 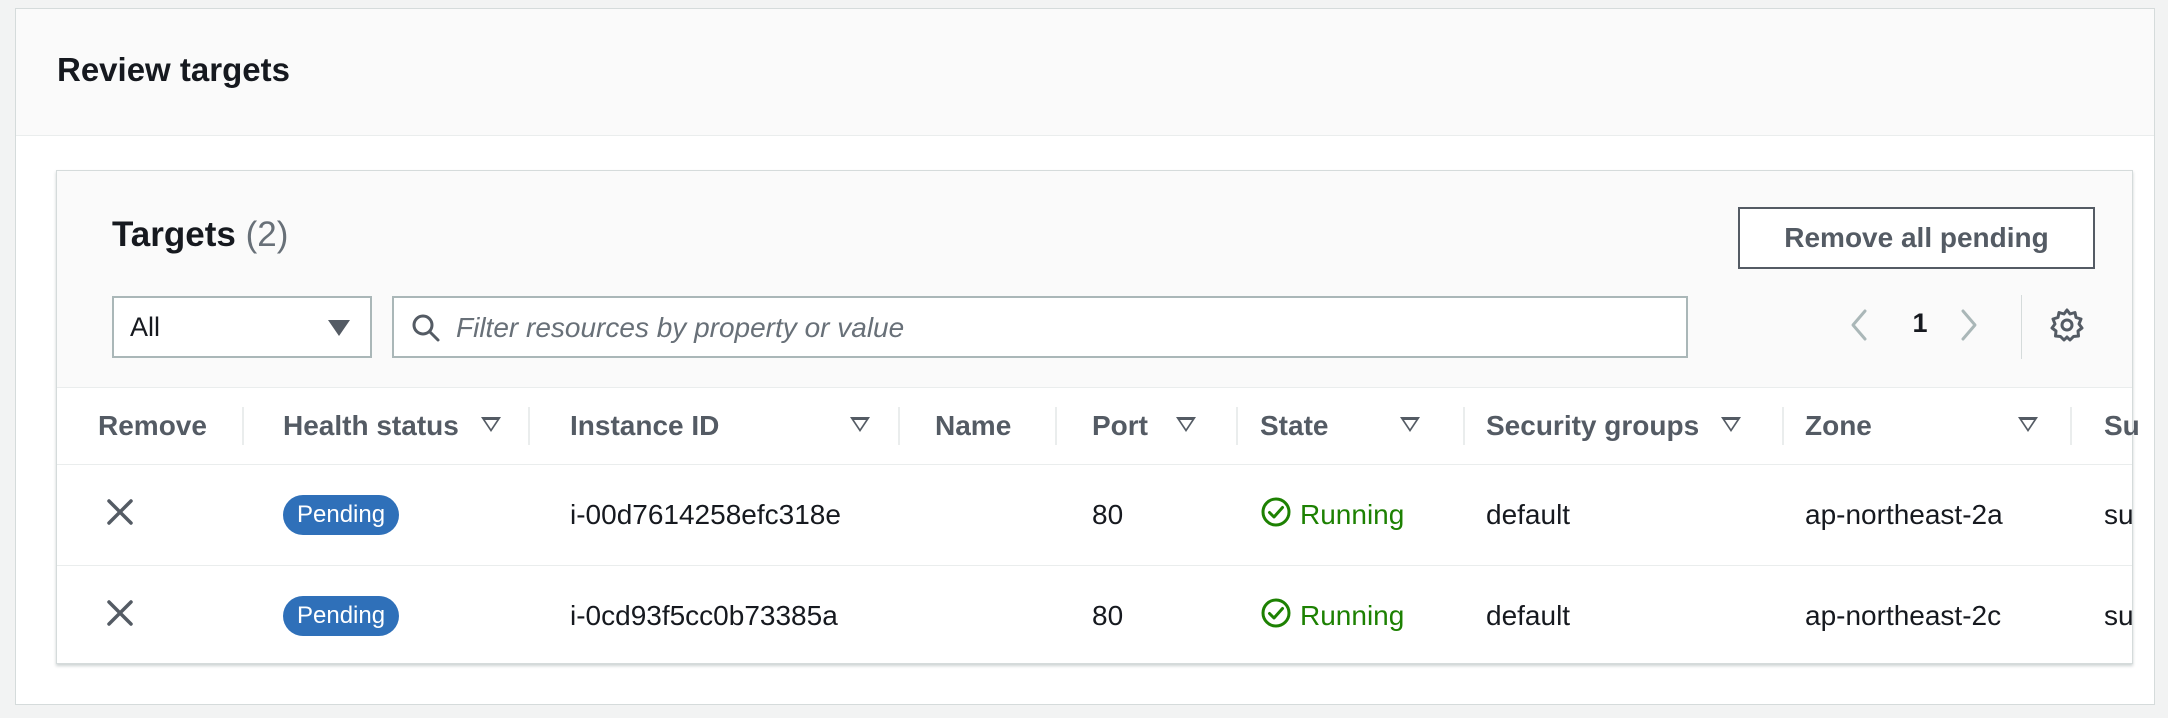 I want to click on targets-title: Targets (2), so click(x=200, y=235).